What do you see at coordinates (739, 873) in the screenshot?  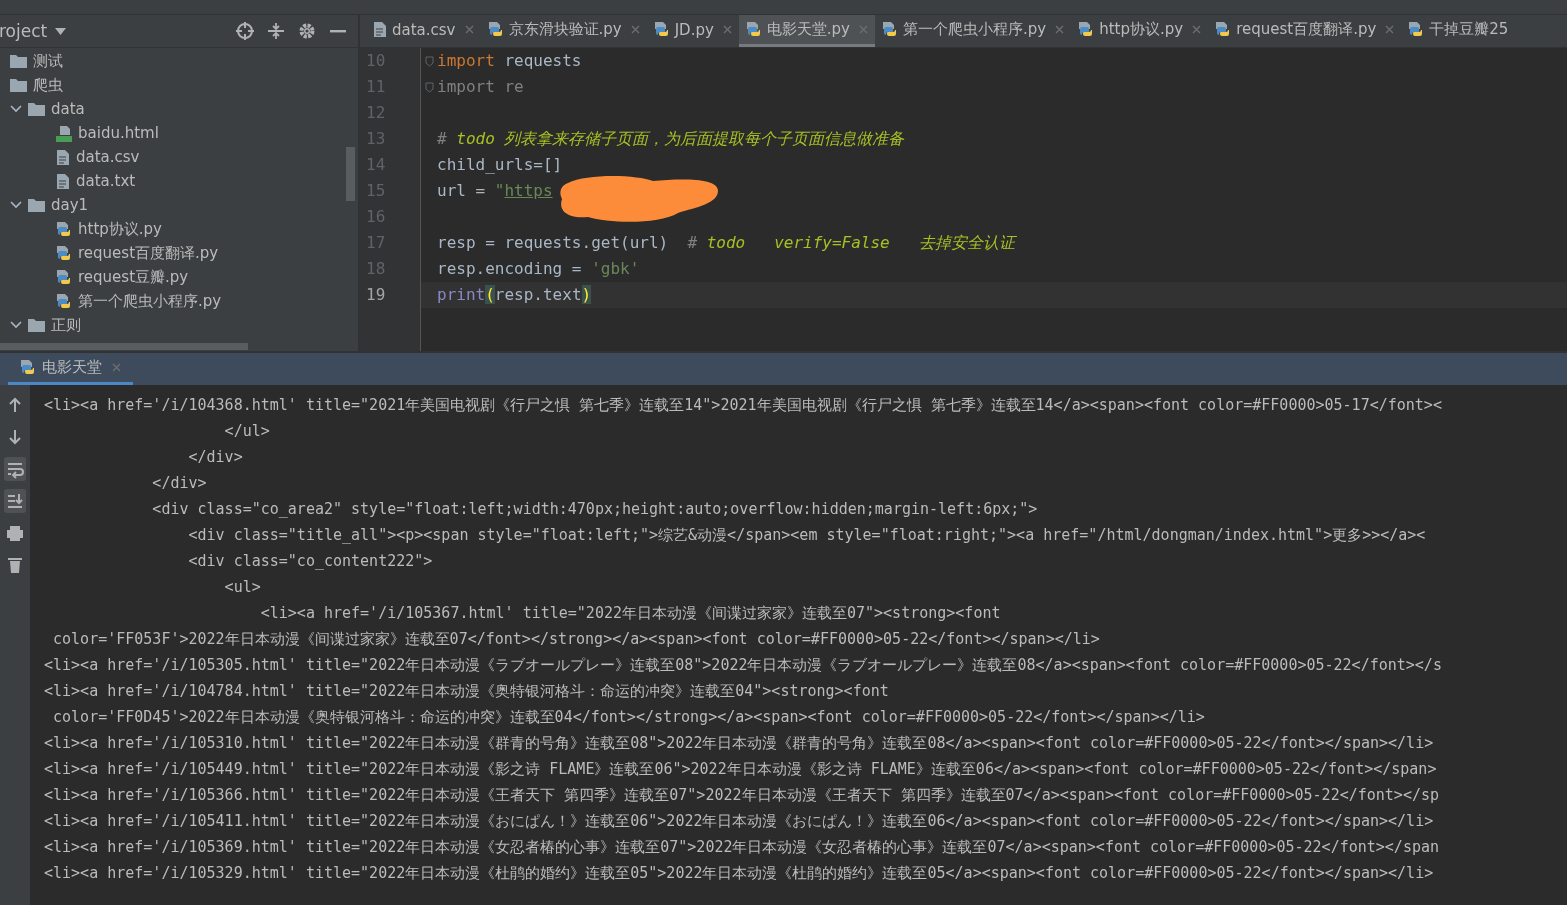 I see `console-line: <li><a href='/i/105329.html' title="2022年日本动漫《杜鹃的婚约》连载至05">2022年日本动漫《杜鹃的婚约》连载至05</a><span><font color=#FF0000>05-22</font></span></li>` at bounding box center [739, 873].